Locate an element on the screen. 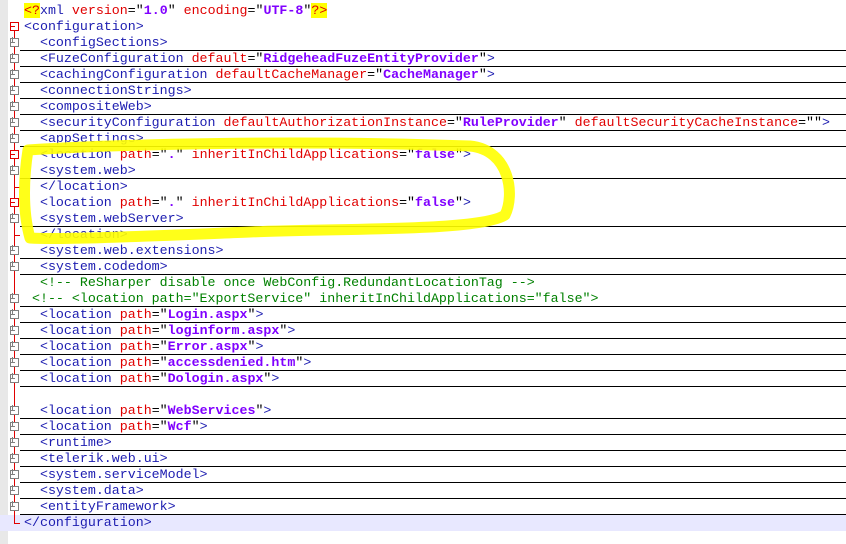 This screenshot has height=544, width=846. token-tag: <system.web.extensions> is located at coordinates (124, 250).